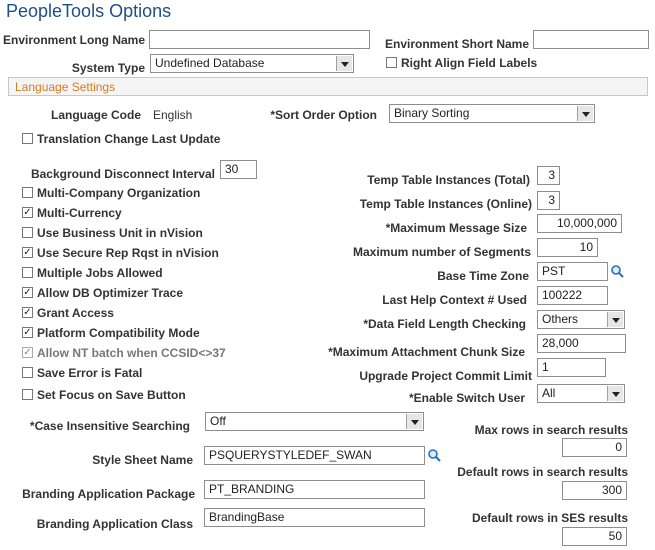 The image size is (655, 550). I want to click on bg-disconnect-input: 30, so click(238, 169).